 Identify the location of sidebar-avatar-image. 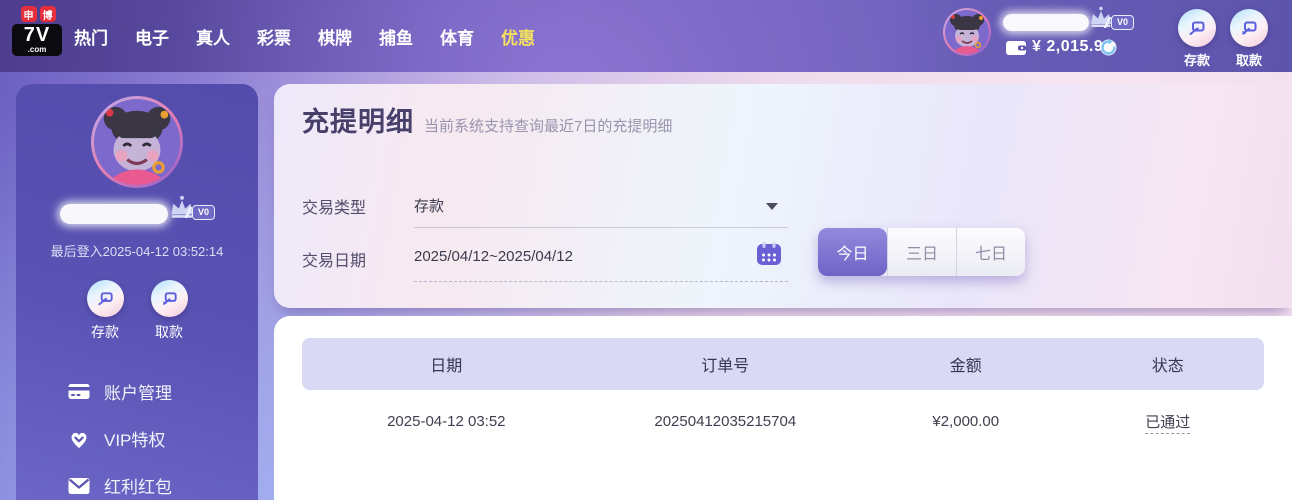
(137, 142).